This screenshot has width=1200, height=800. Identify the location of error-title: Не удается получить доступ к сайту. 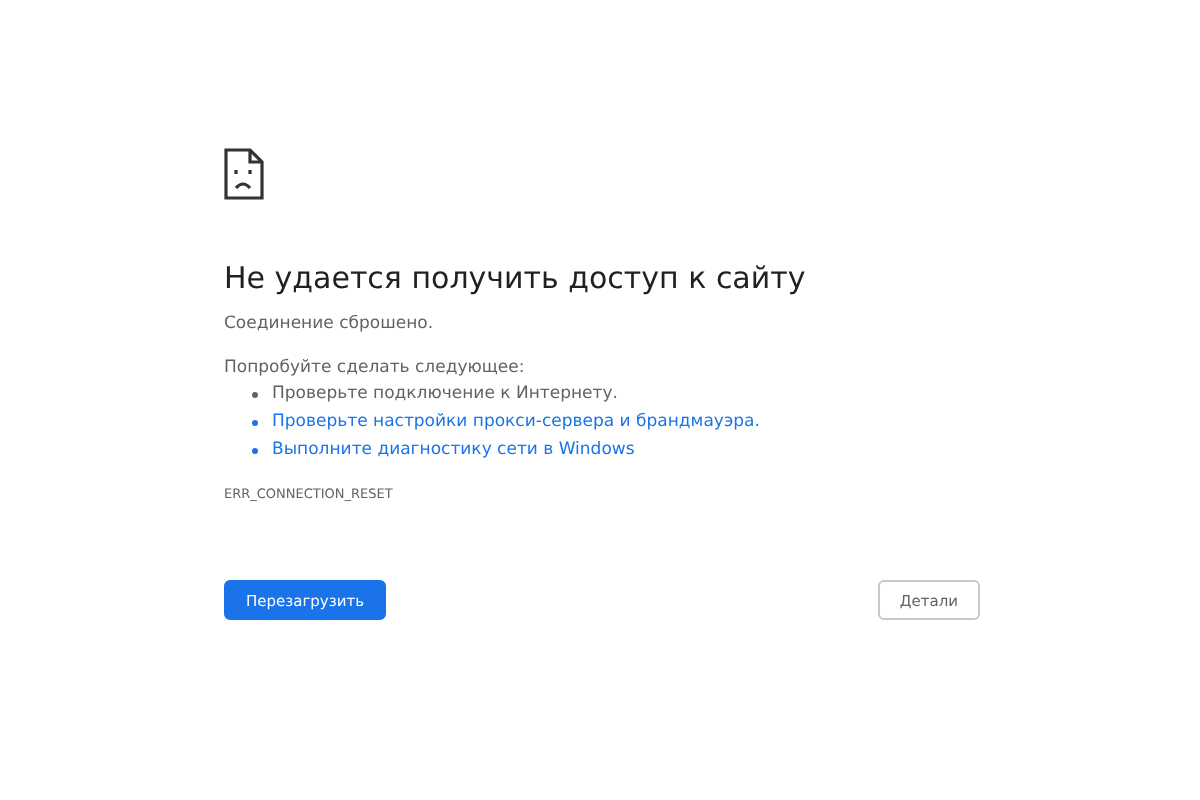
(516, 278).